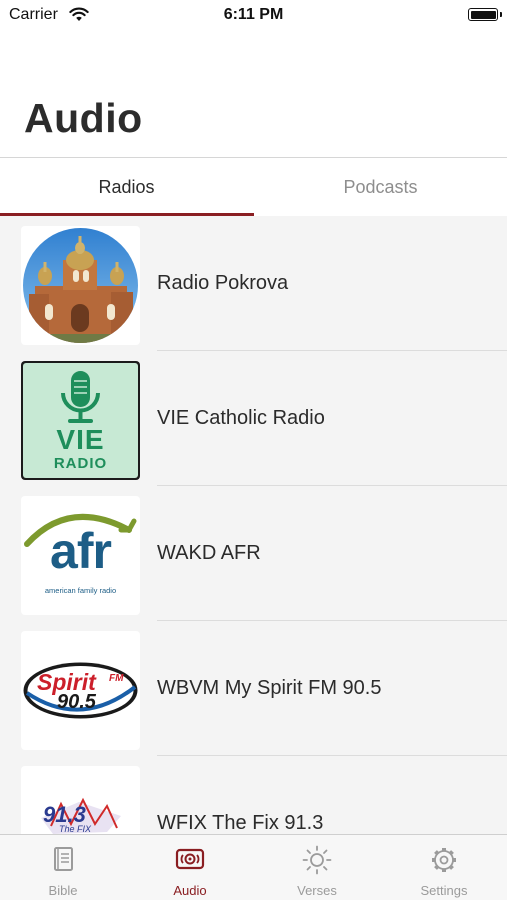 This screenshot has height=901, width=507. I want to click on station-name: WFIX The Fix 91.3, so click(240, 823).